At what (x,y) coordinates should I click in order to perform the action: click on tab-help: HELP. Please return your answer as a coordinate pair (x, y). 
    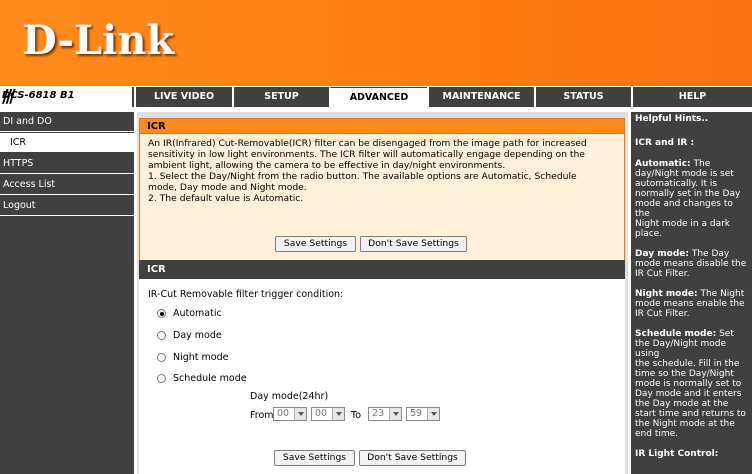
    Looking at the image, I should click on (691, 97).